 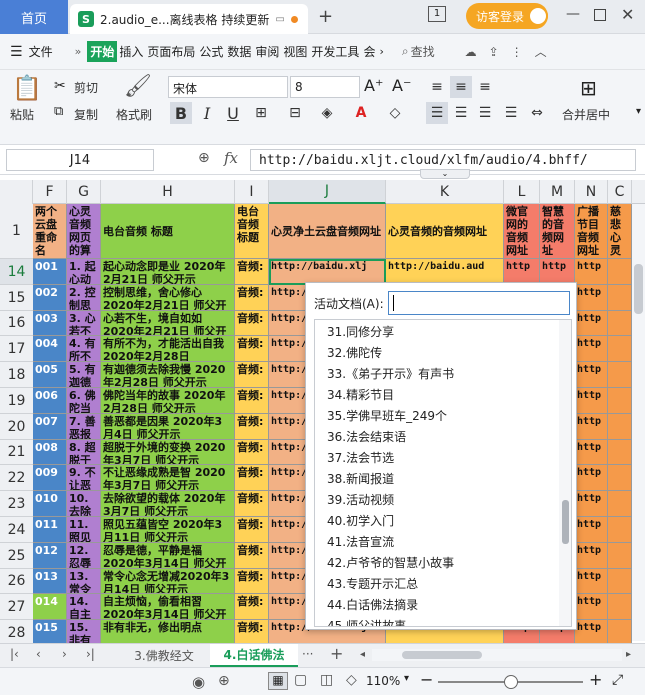 I want to click on table-cell-f: 007, so click(x=50, y=427).